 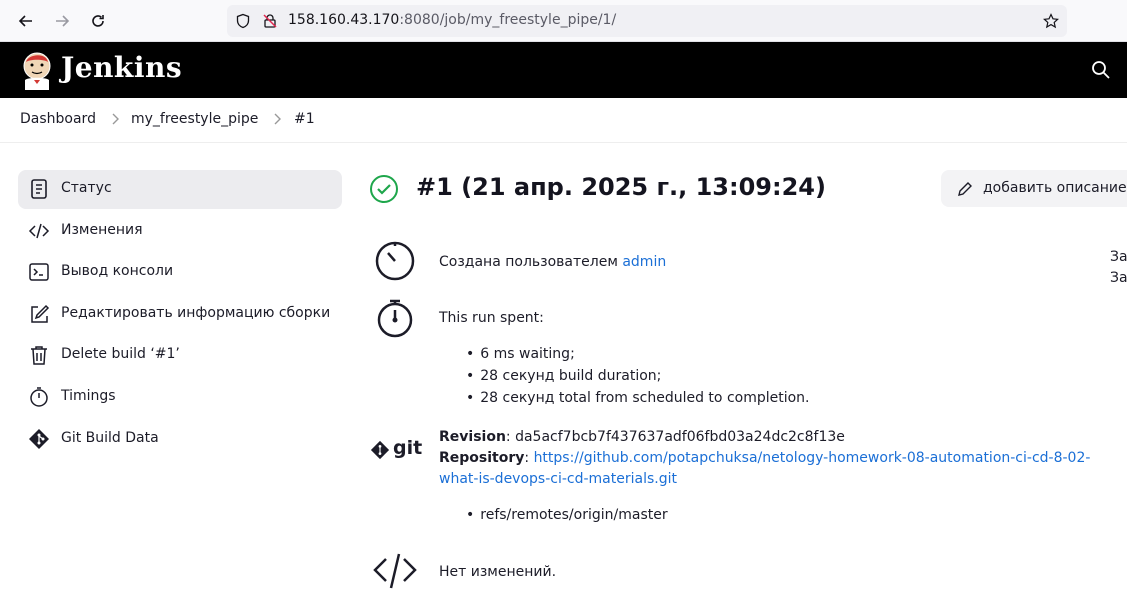 What do you see at coordinates (965, 189) in the screenshot?
I see `pencil-icon` at bounding box center [965, 189].